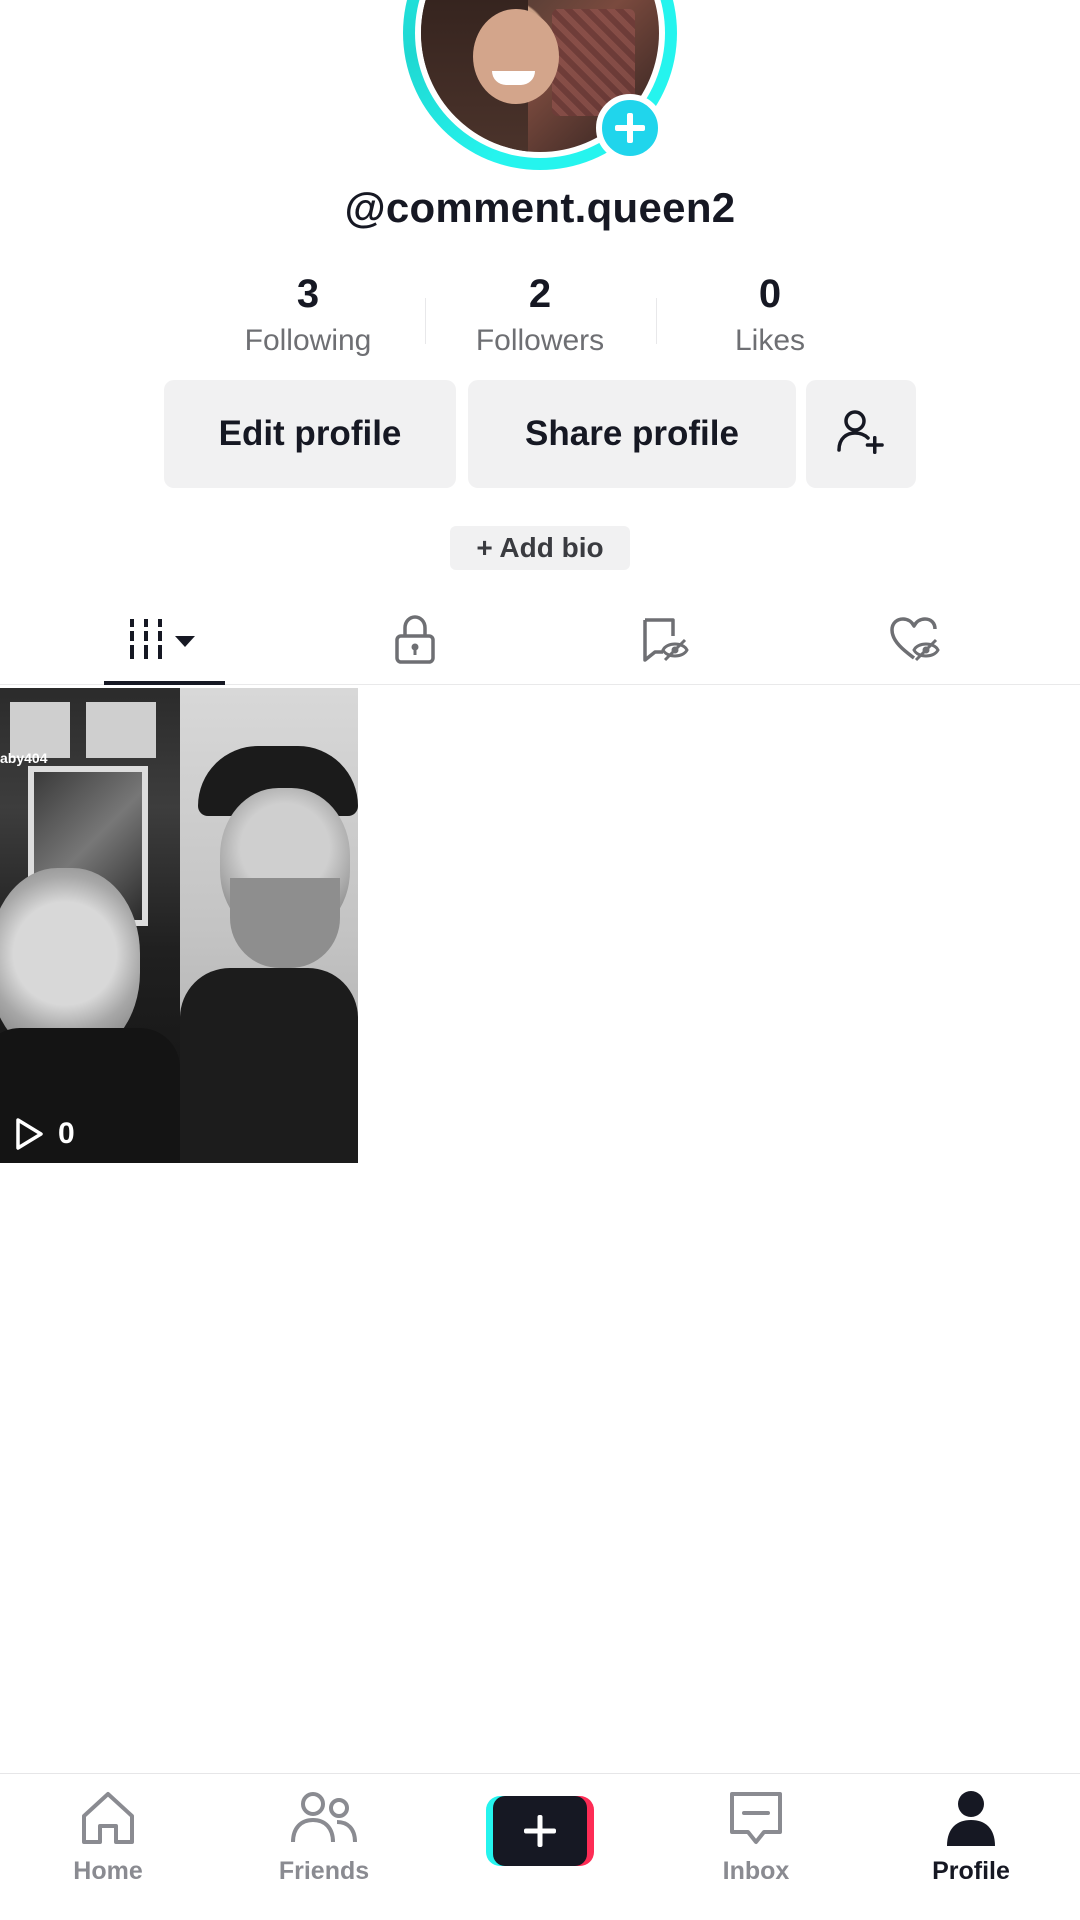  What do you see at coordinates (308, 294) in the screenshot?
I see `stat-value: 3` at bounding box center [308, 294].